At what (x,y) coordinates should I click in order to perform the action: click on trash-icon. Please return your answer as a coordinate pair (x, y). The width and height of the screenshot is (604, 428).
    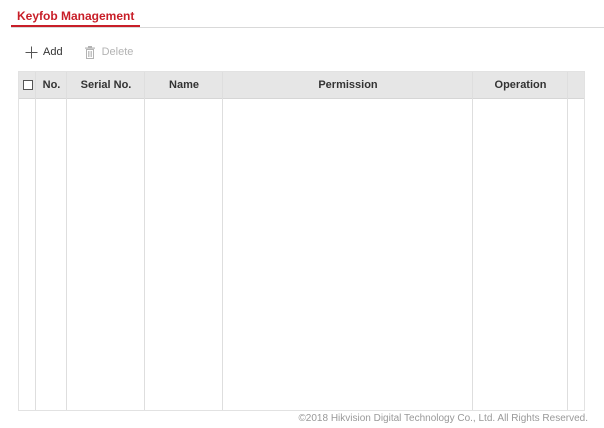
    Looking at the image, I should click on (90, 52).